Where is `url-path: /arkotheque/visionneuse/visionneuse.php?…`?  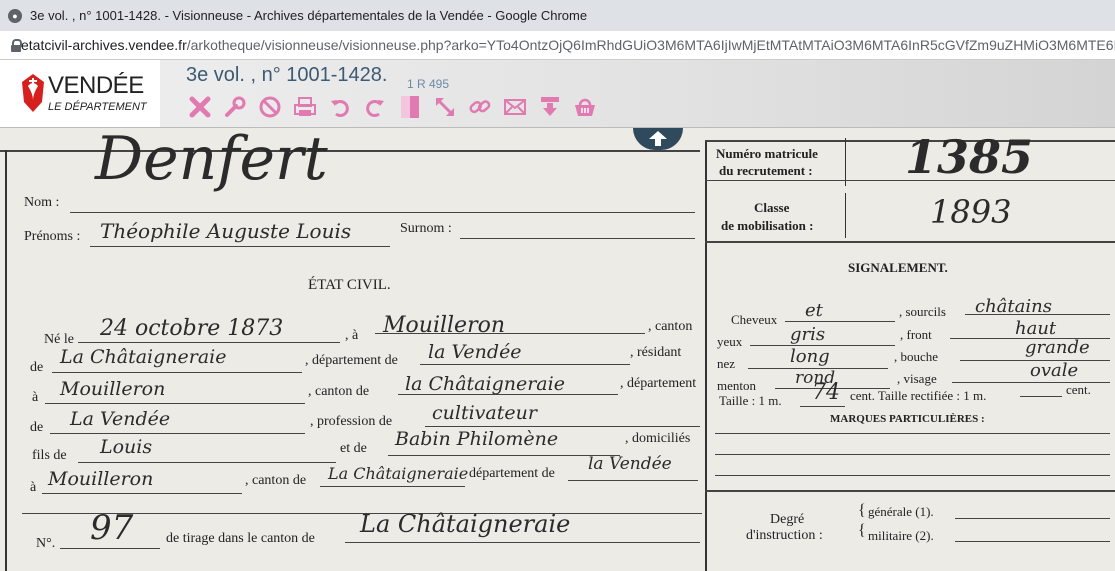 url-path: /arkotheque/visionneuse/visionneuse.php?… is located at coordinates (651, 45).